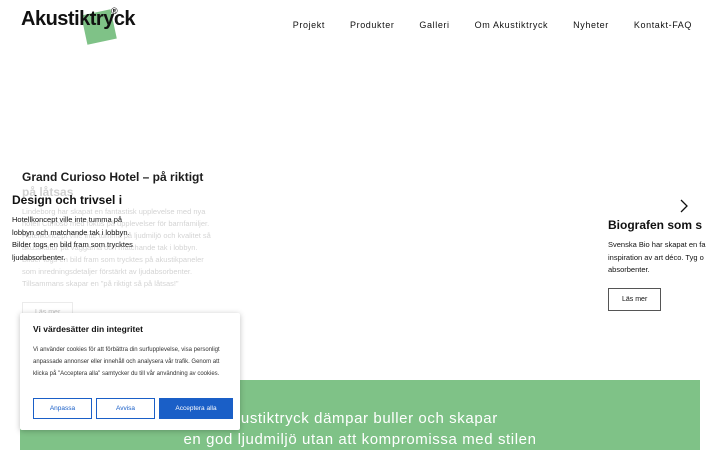 The image size is (720, 450). What do you see at coordinates (125, 408) in the screenshot?
I see `reject-button: Avvisa` at bounding box center [125, 408].